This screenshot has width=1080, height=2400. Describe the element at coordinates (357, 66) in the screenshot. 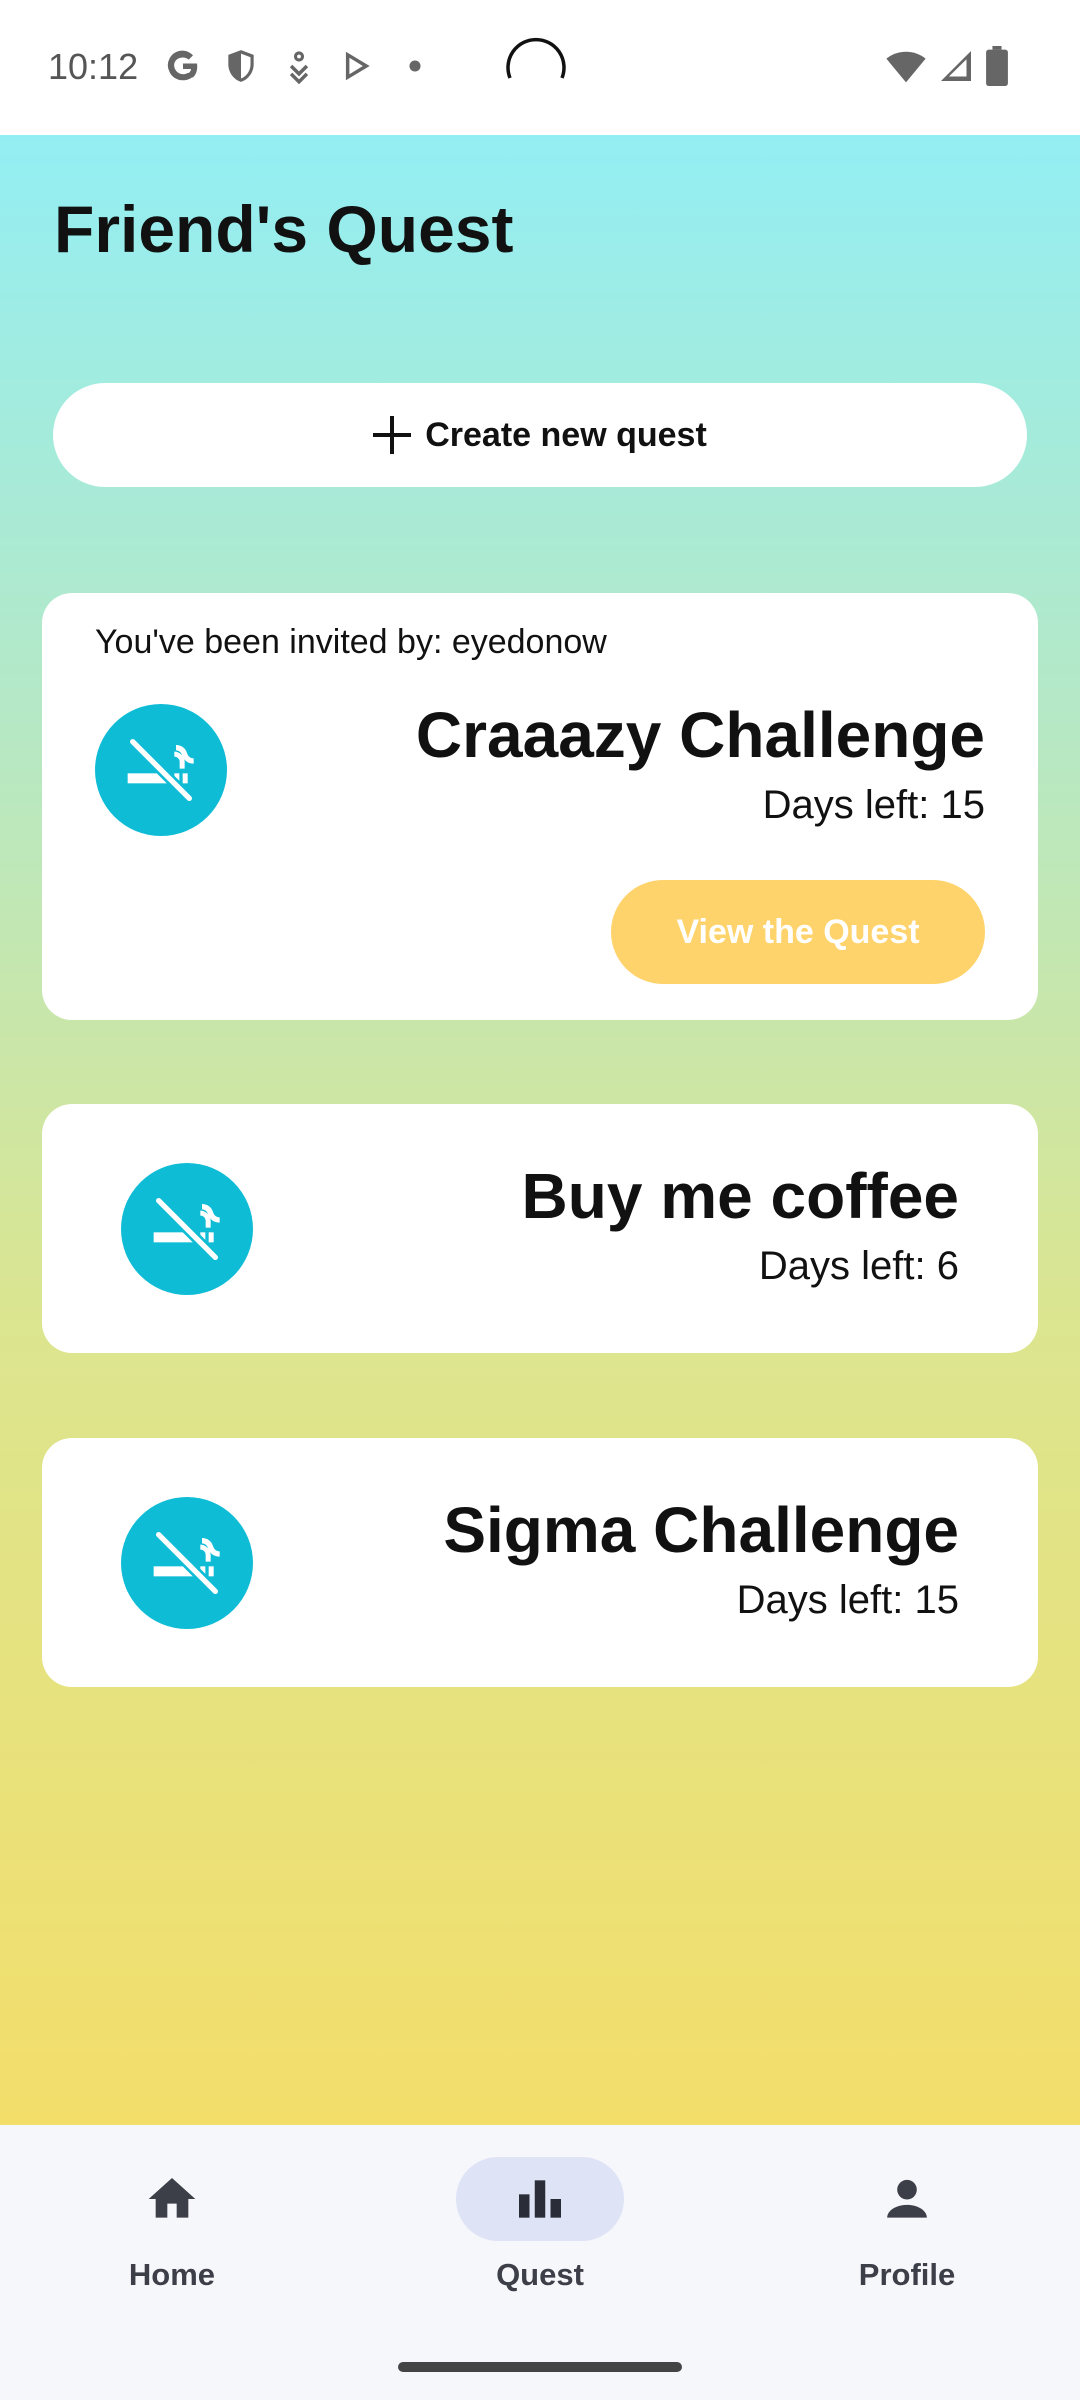

I see `play-store-icon` at that location.